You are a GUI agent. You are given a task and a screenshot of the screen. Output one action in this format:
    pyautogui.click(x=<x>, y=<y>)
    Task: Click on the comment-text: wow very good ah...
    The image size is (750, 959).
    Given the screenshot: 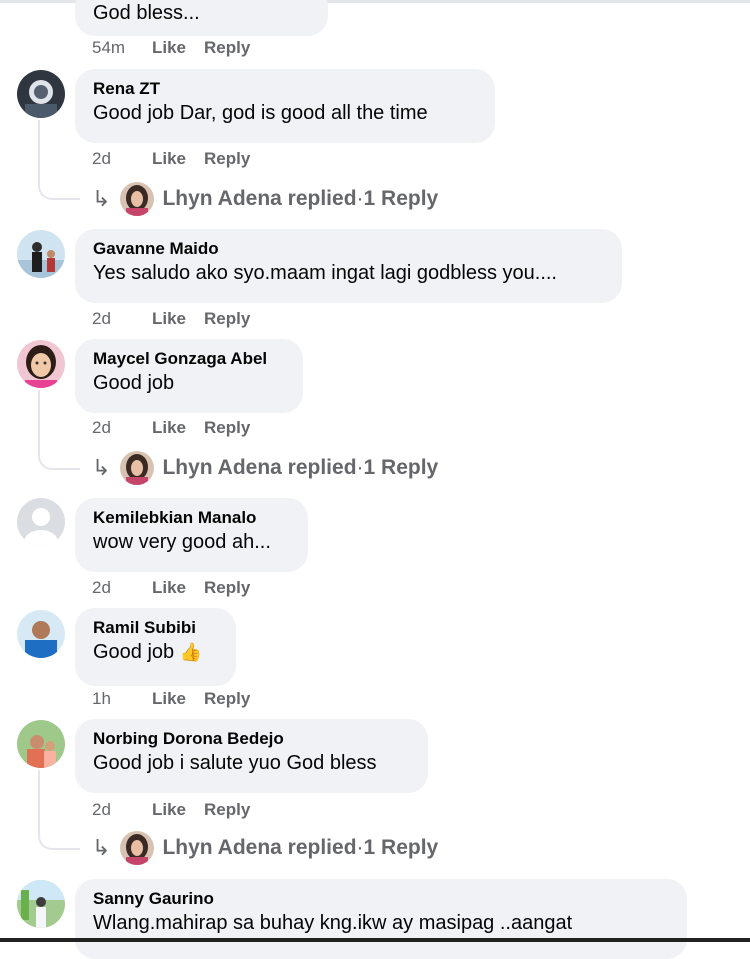 What is the action you would take?
    pyautogui.click(x=182, y=542)
    